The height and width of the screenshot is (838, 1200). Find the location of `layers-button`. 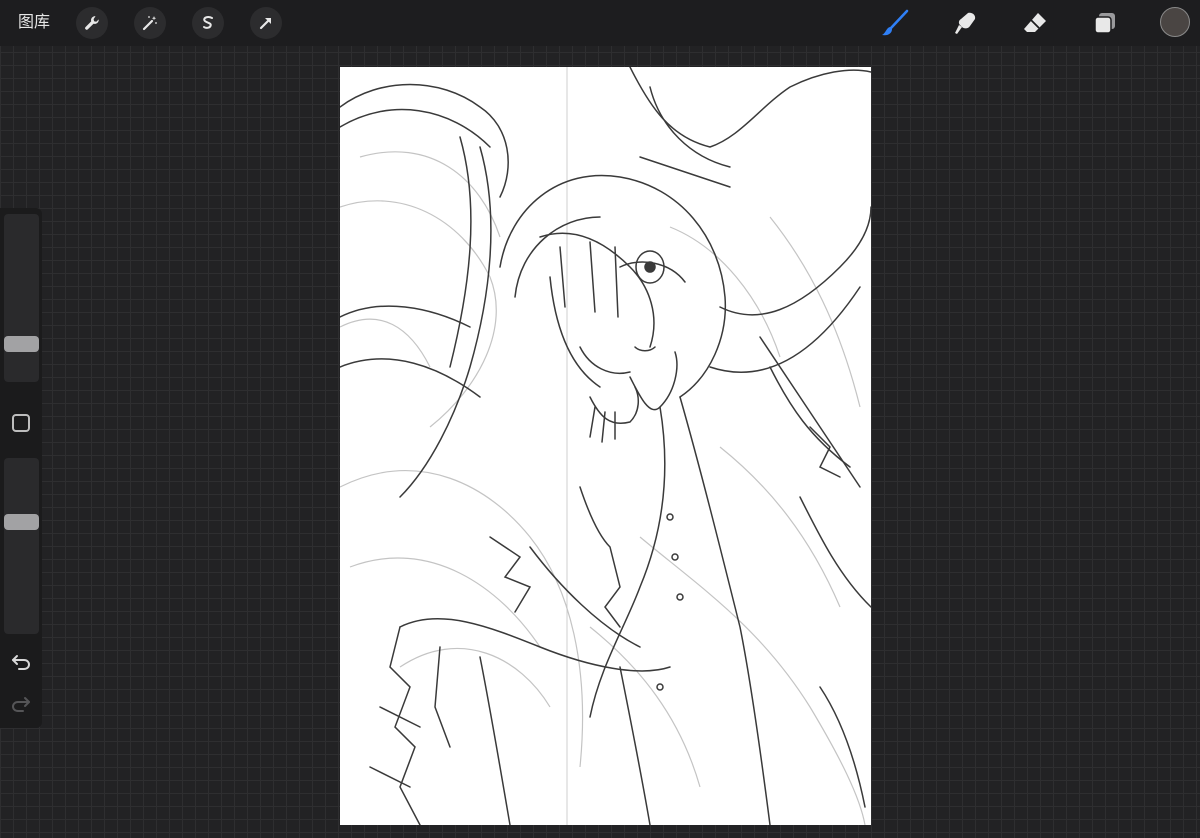

layers-button is located at coordinates (1105, 23).